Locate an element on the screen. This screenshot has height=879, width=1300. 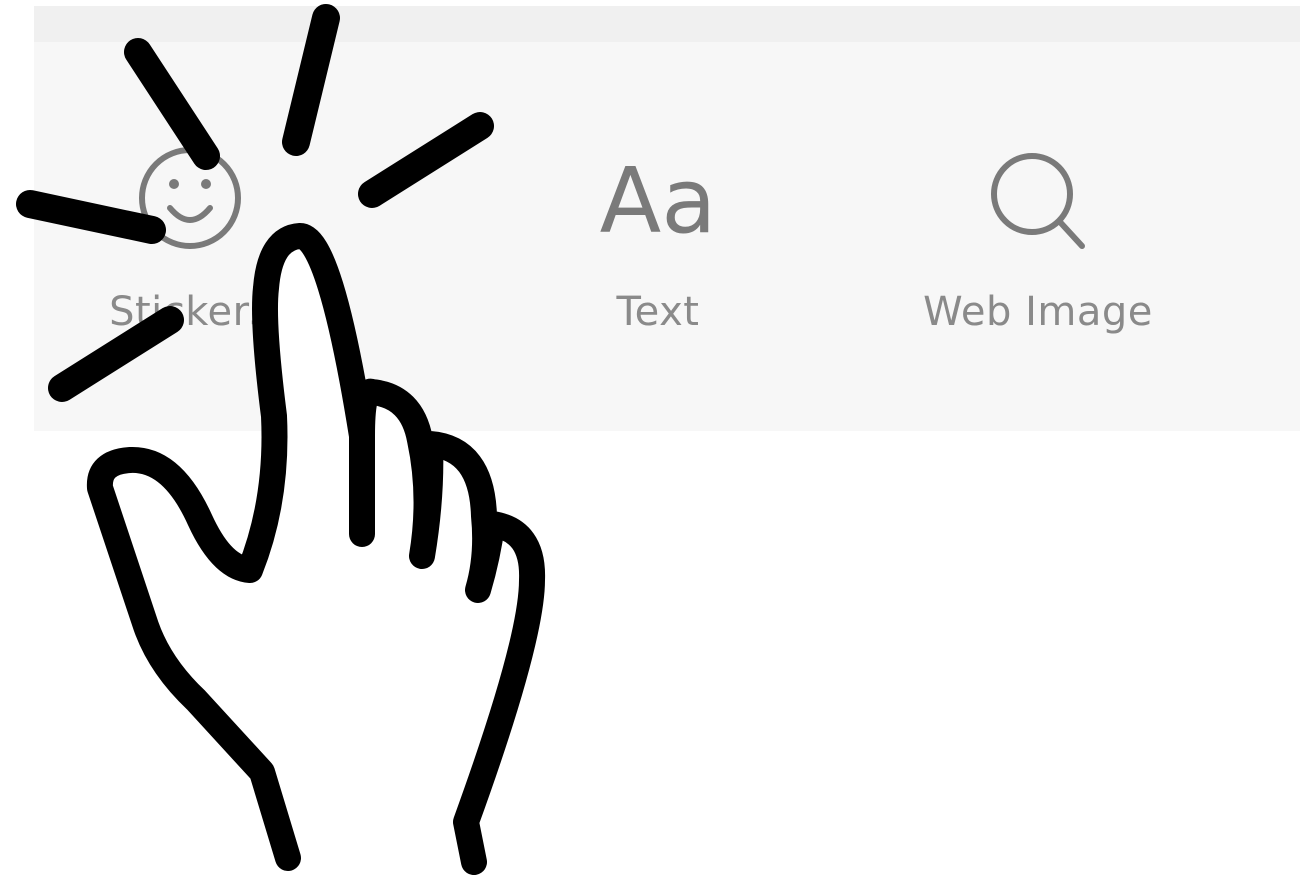
text-label: Text is located at coordinates (658, 312).